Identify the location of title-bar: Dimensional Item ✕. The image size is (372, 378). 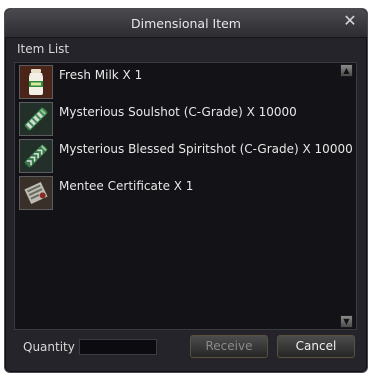
(186, 23).